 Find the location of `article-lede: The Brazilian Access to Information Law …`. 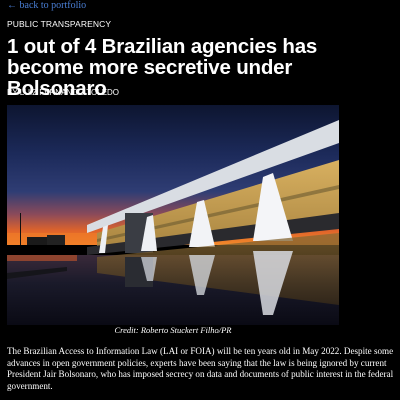

article-lede: The Brazilian Access to Information Law … is located at coordinates (200, 368).